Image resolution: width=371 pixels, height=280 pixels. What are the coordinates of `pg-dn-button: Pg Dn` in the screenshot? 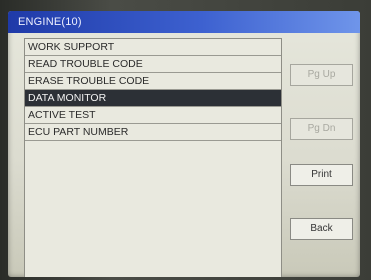 It's located at (321, 129).